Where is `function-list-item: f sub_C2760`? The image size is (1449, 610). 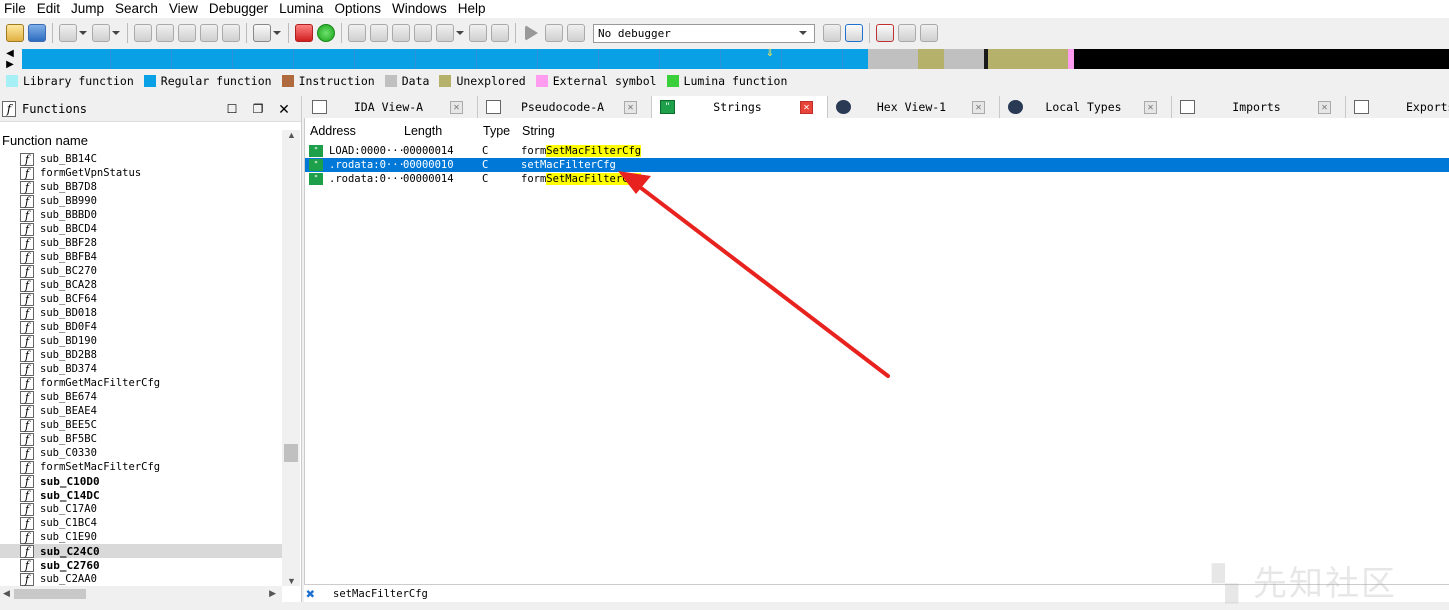
function-list-item: f sub_C2760 is located at coordinates (141, 565).